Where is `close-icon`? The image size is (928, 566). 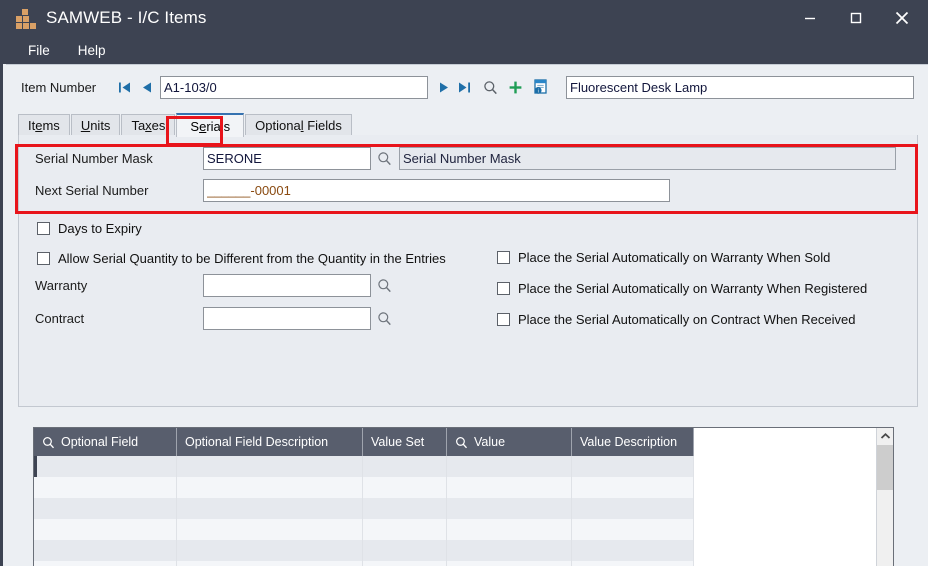 close-icon is located at coordinates (902, 18).